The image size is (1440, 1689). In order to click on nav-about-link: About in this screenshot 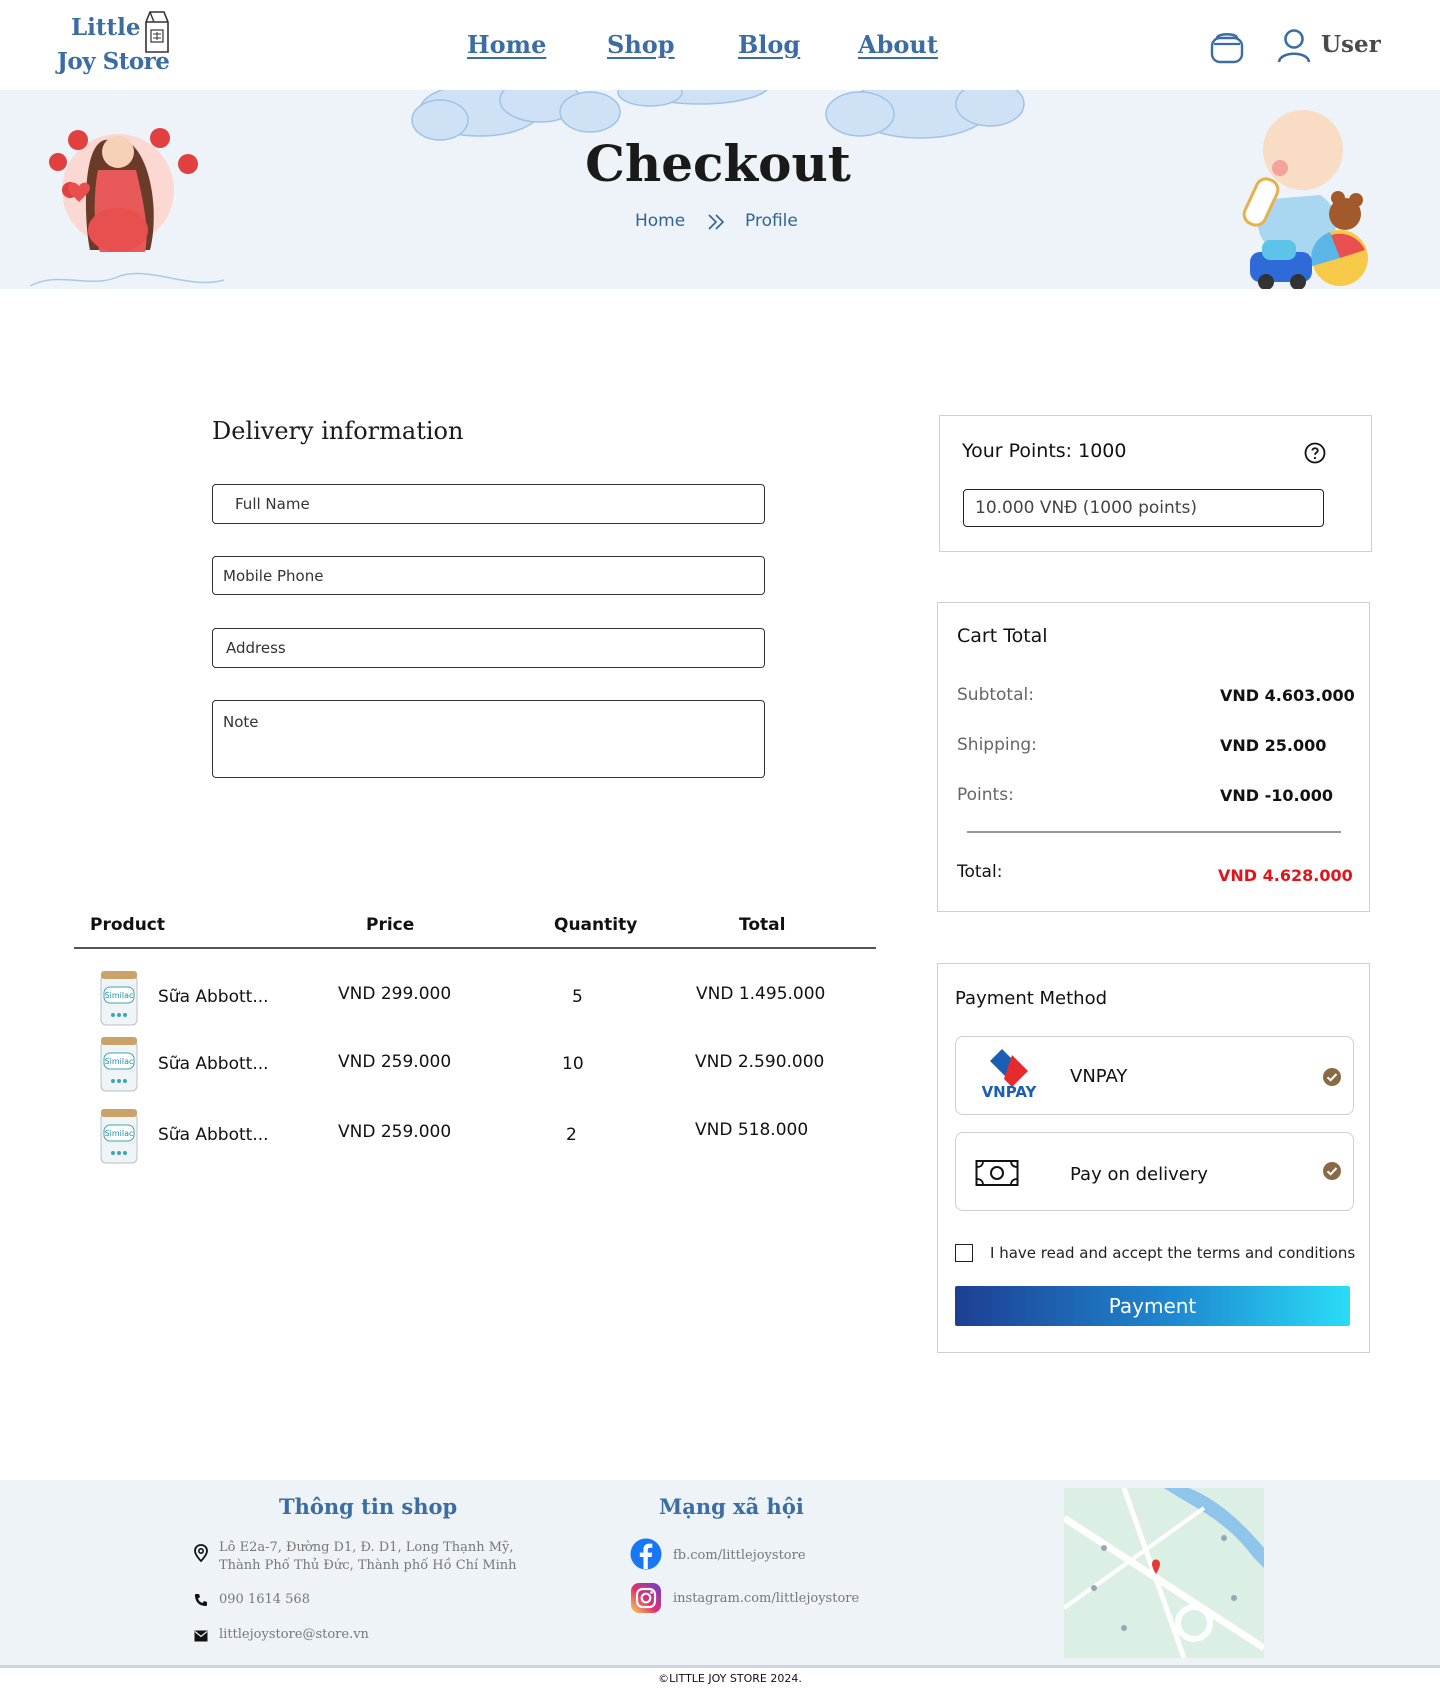, I will do `click(898, 44)`.